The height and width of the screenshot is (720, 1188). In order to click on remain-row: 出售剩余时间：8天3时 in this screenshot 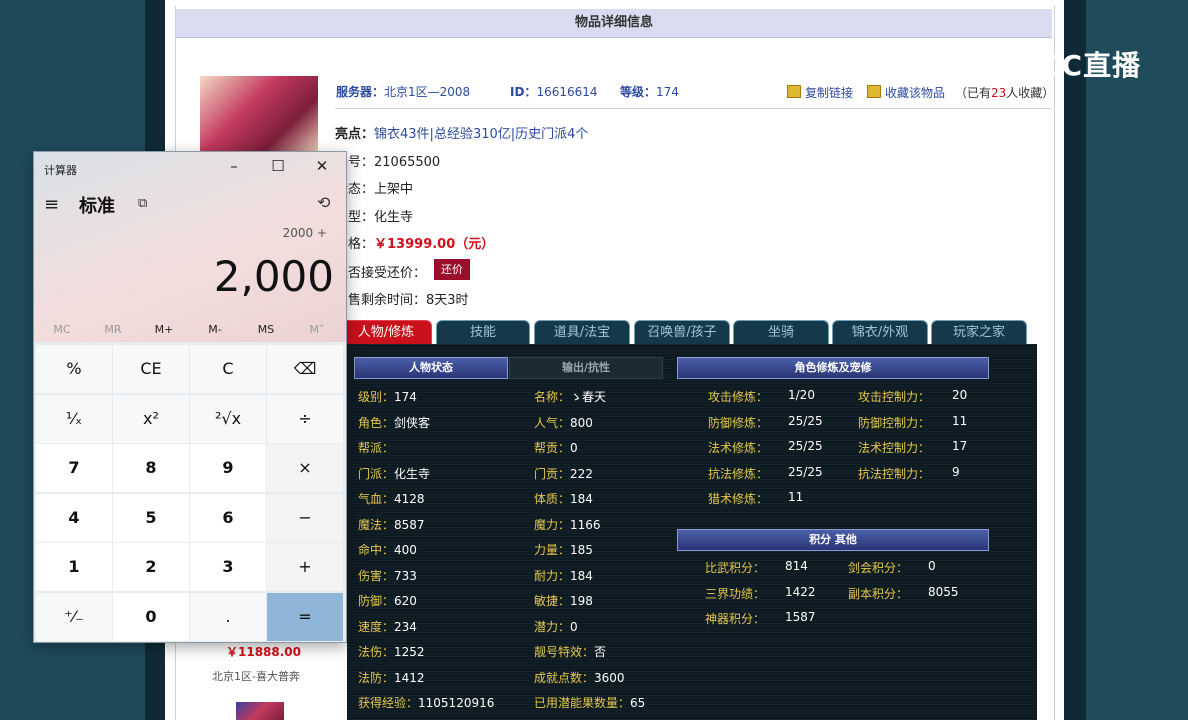, I will do `click(402, 298)`.